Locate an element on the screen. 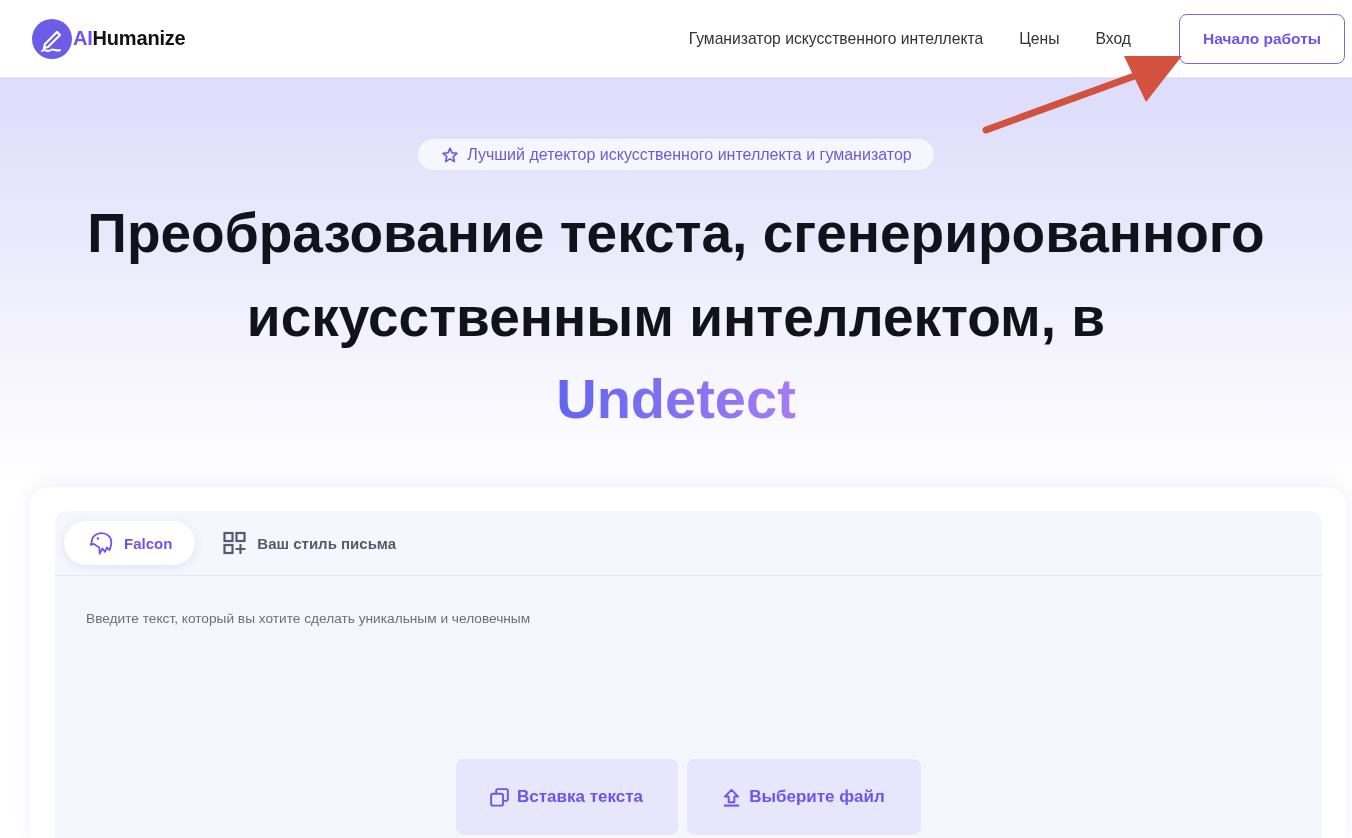  star-icon is located at coordinates (450, 154).